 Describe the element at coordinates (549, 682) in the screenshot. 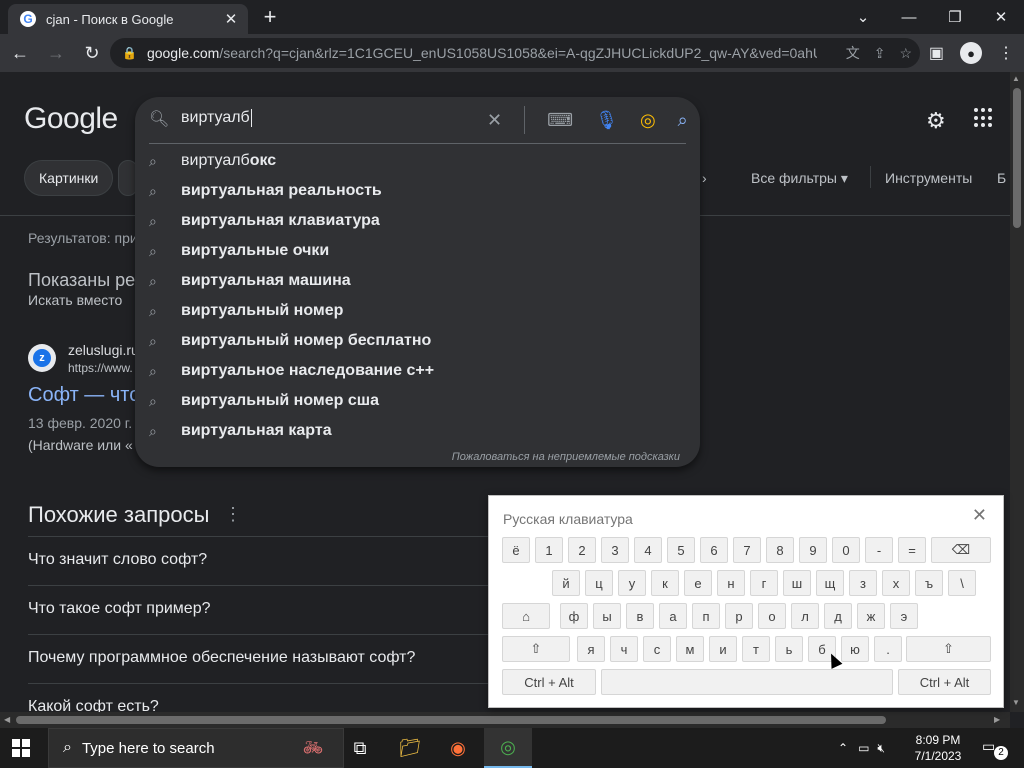

I see `ctrl-alt-key-left: Ctrl + Alt` at that location.